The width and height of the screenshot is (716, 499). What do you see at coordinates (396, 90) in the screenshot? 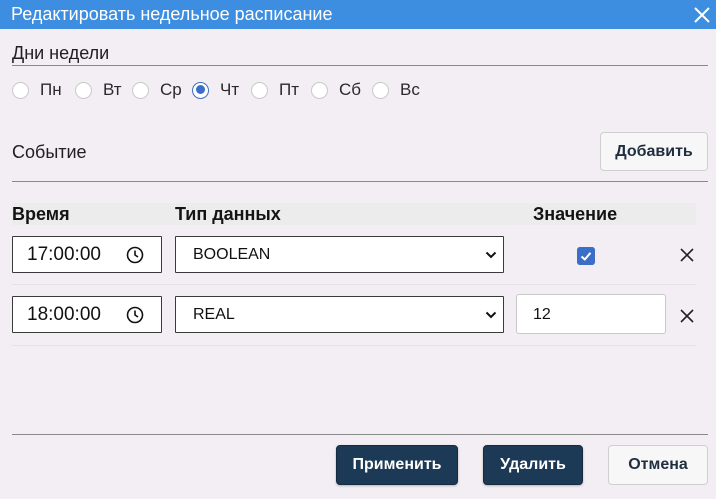
I see `day-option-sun: Вс` at bounding box center [396, 90].